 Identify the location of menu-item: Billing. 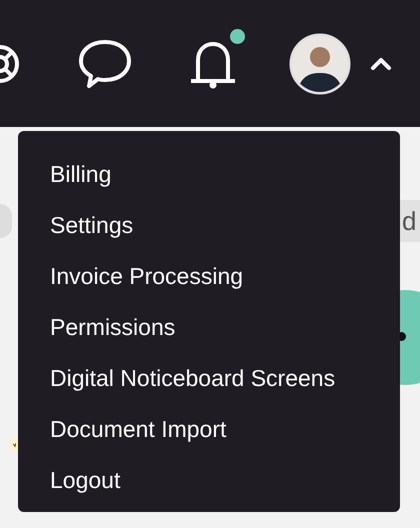
(209, 174).